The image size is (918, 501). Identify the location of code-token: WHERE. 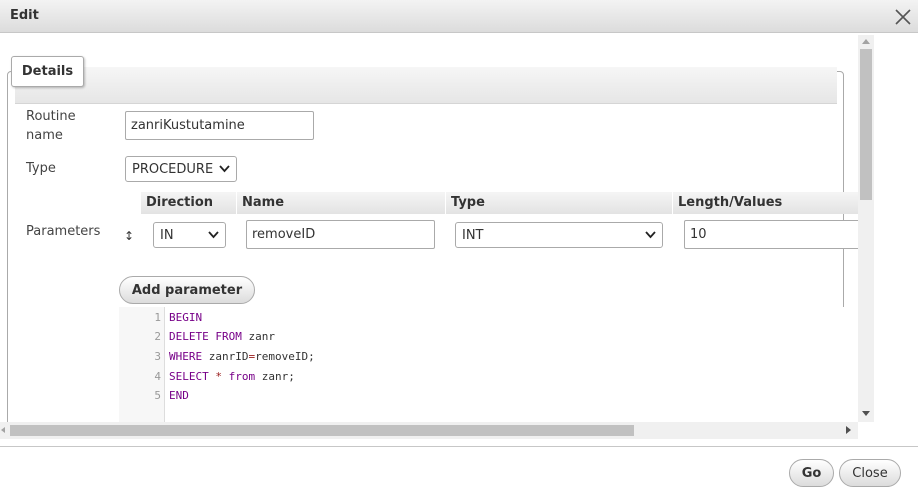
(186, 356).